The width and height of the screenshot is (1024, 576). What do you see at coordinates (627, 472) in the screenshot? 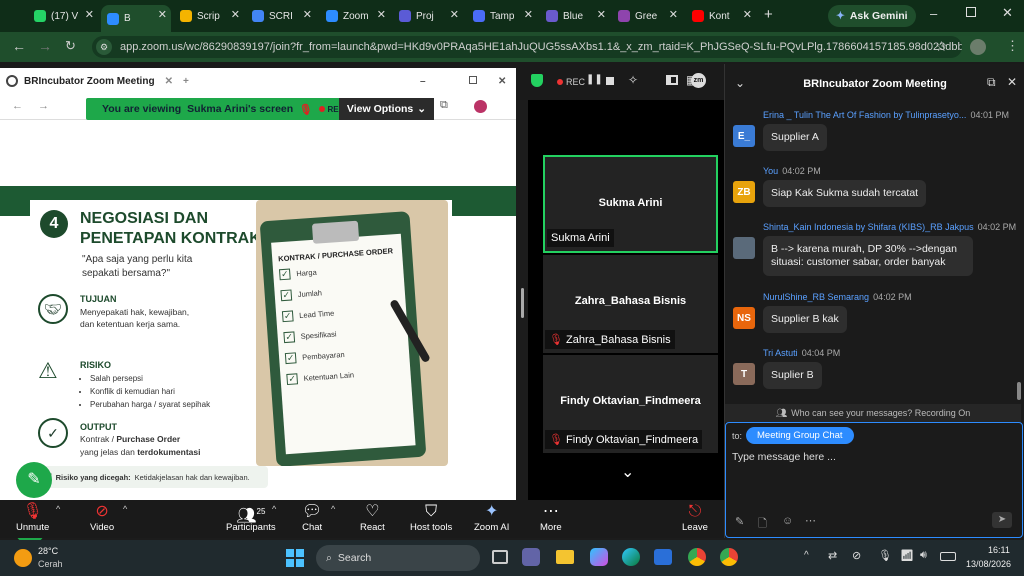
I see `scroll-down-chevron-icon: ⌄` at bounding box center [627, 472].